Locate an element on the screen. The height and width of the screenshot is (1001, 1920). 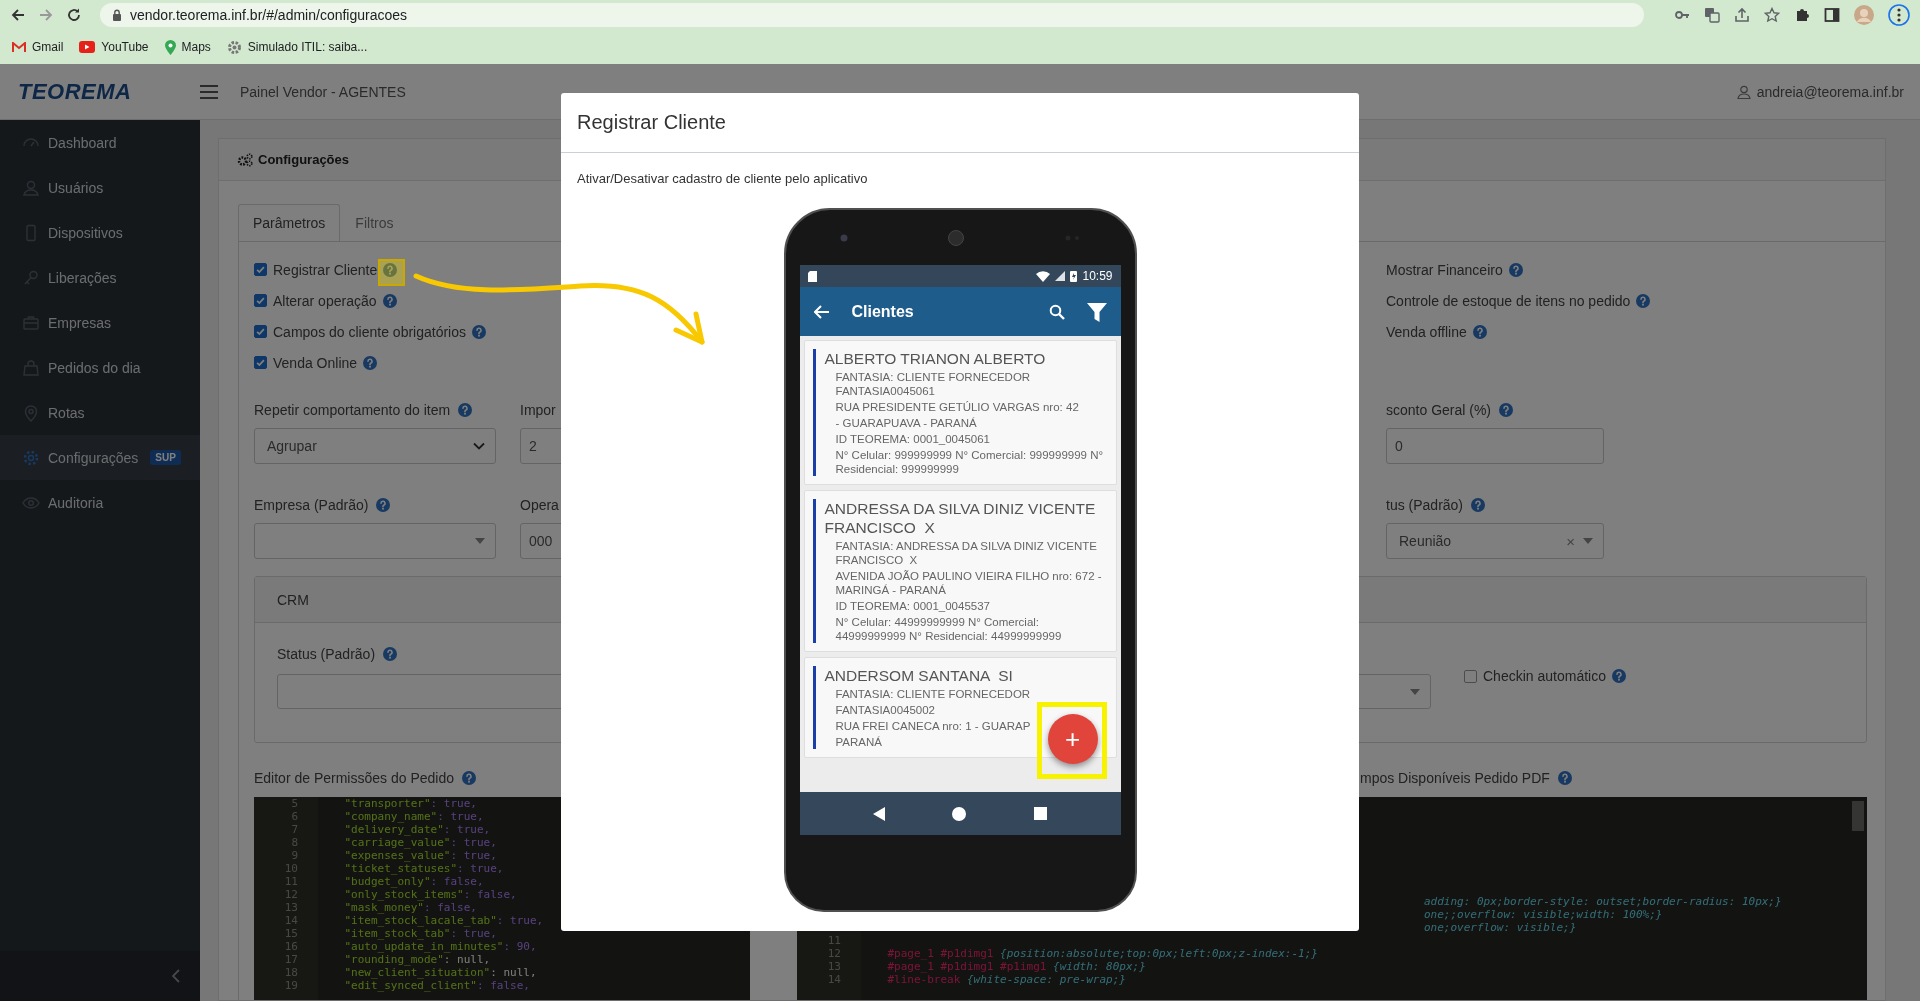
sidebar-item: Configurações SUP is located at coordinates (100, 457).